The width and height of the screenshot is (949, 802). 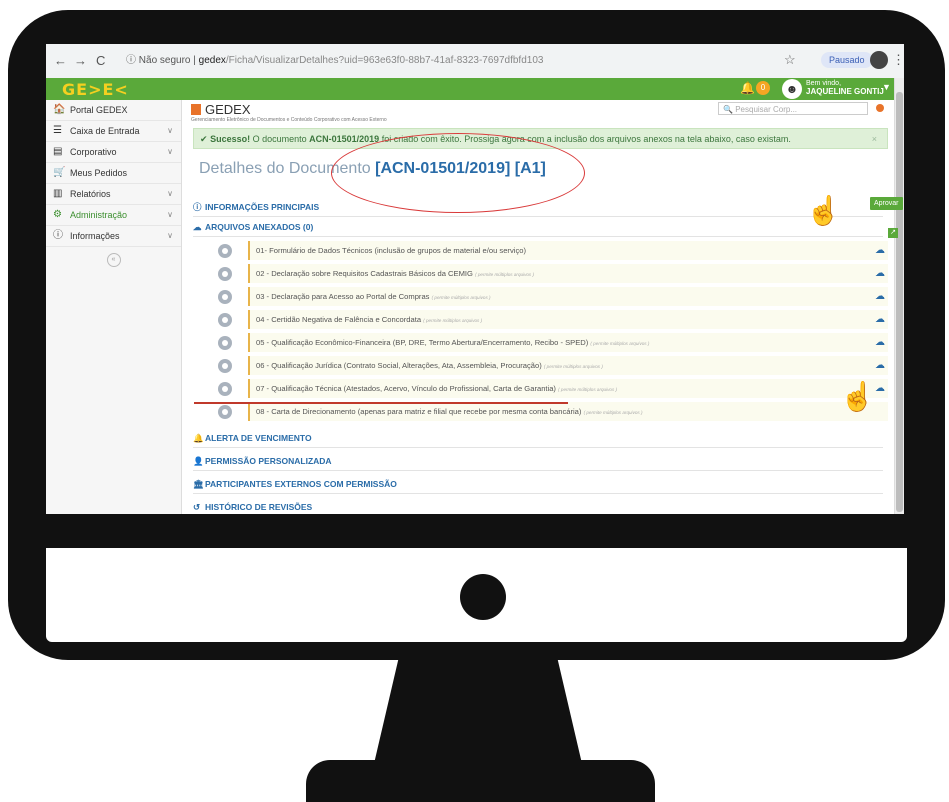 I want to click on sidebar-item-label: Informações, so click(x=95, y=236).